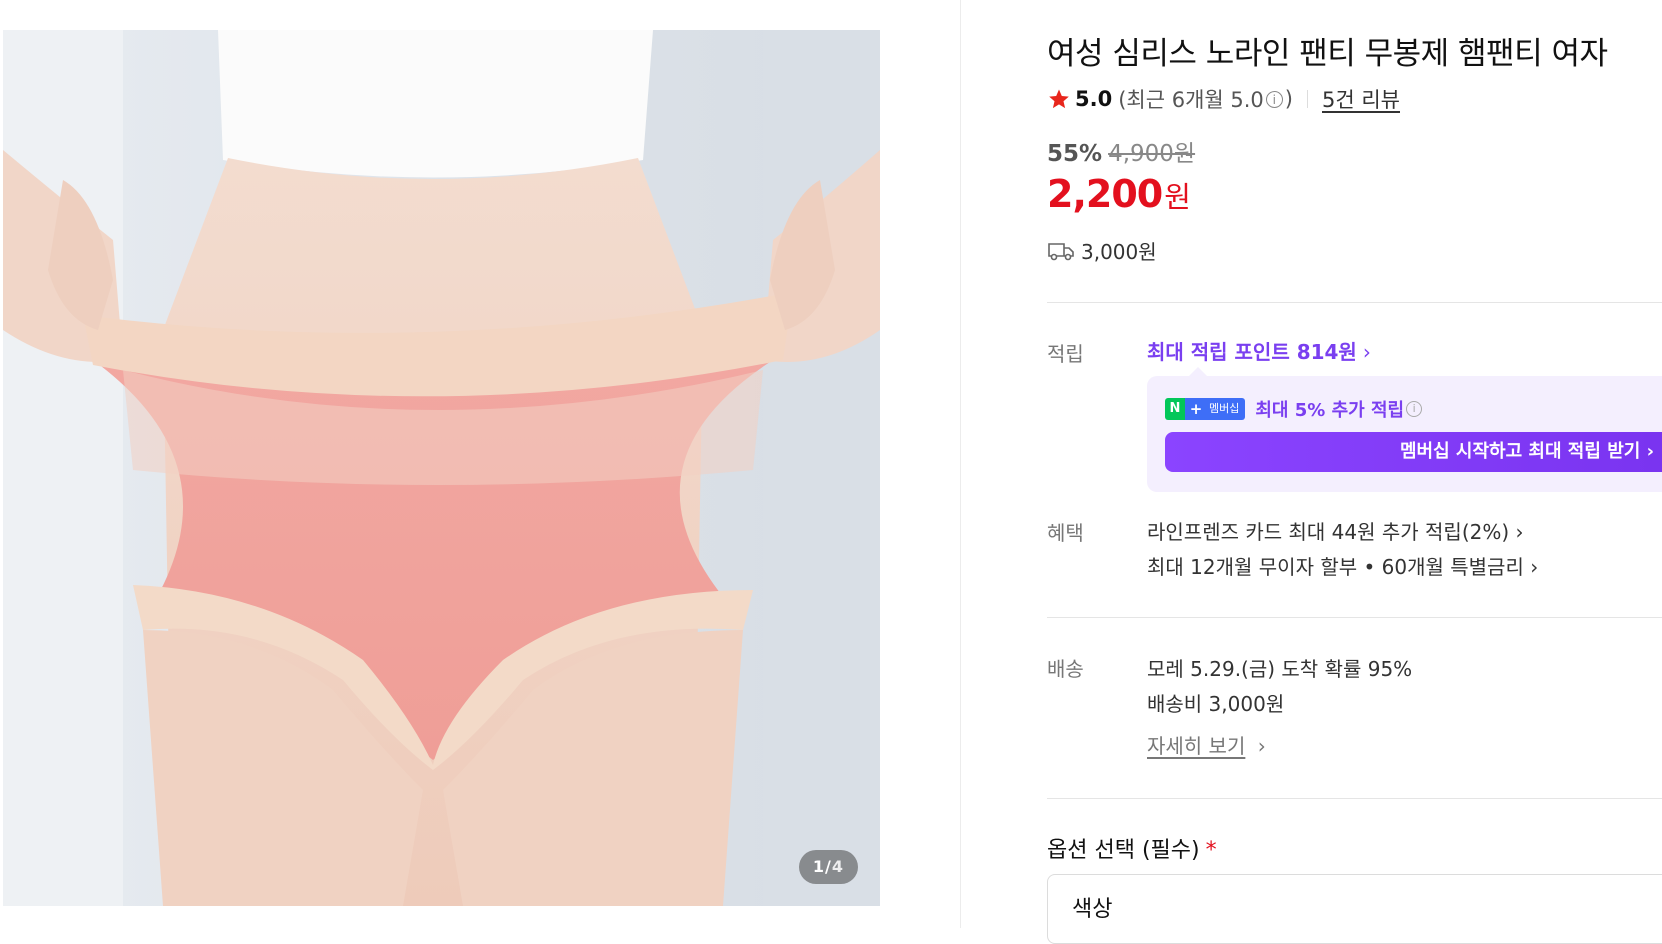 This screenshot has width=1662, height=944. What do you see at coordinates (960, 464) in the screenshot?
I see `column-divider` at bounding box center [960, 464].